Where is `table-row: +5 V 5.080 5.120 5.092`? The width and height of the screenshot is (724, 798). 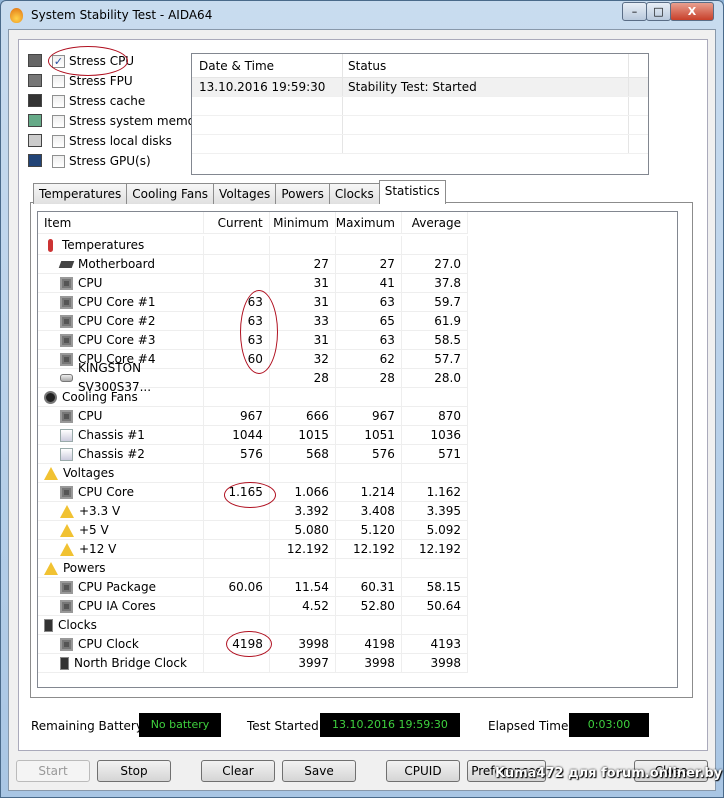
table-row: +5 V 5.080 5.120 5.092 is located at coordinates (253, 530).